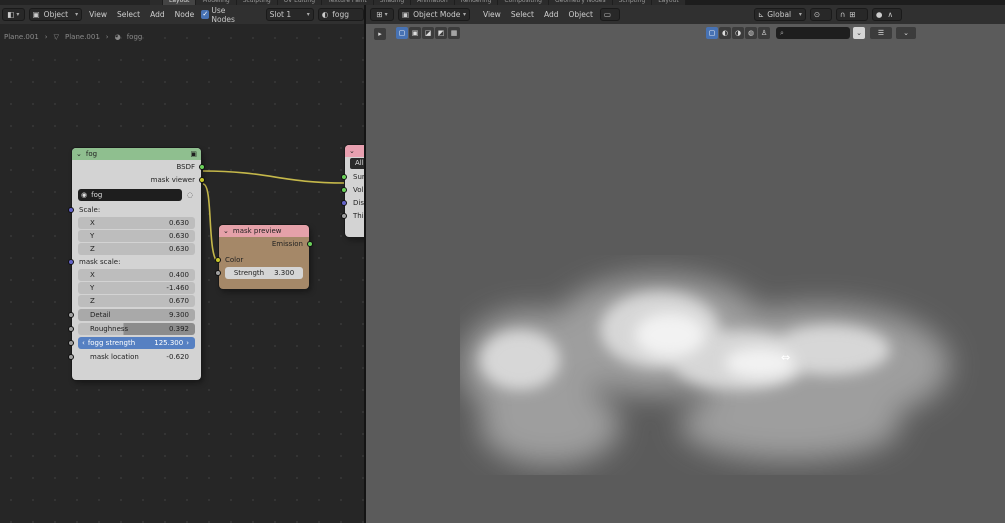 The image size is (1005, 523). Describe the element at coordinates (187, 343) in the screenshot. I see `increment-arrow-icon: ›` at that location.